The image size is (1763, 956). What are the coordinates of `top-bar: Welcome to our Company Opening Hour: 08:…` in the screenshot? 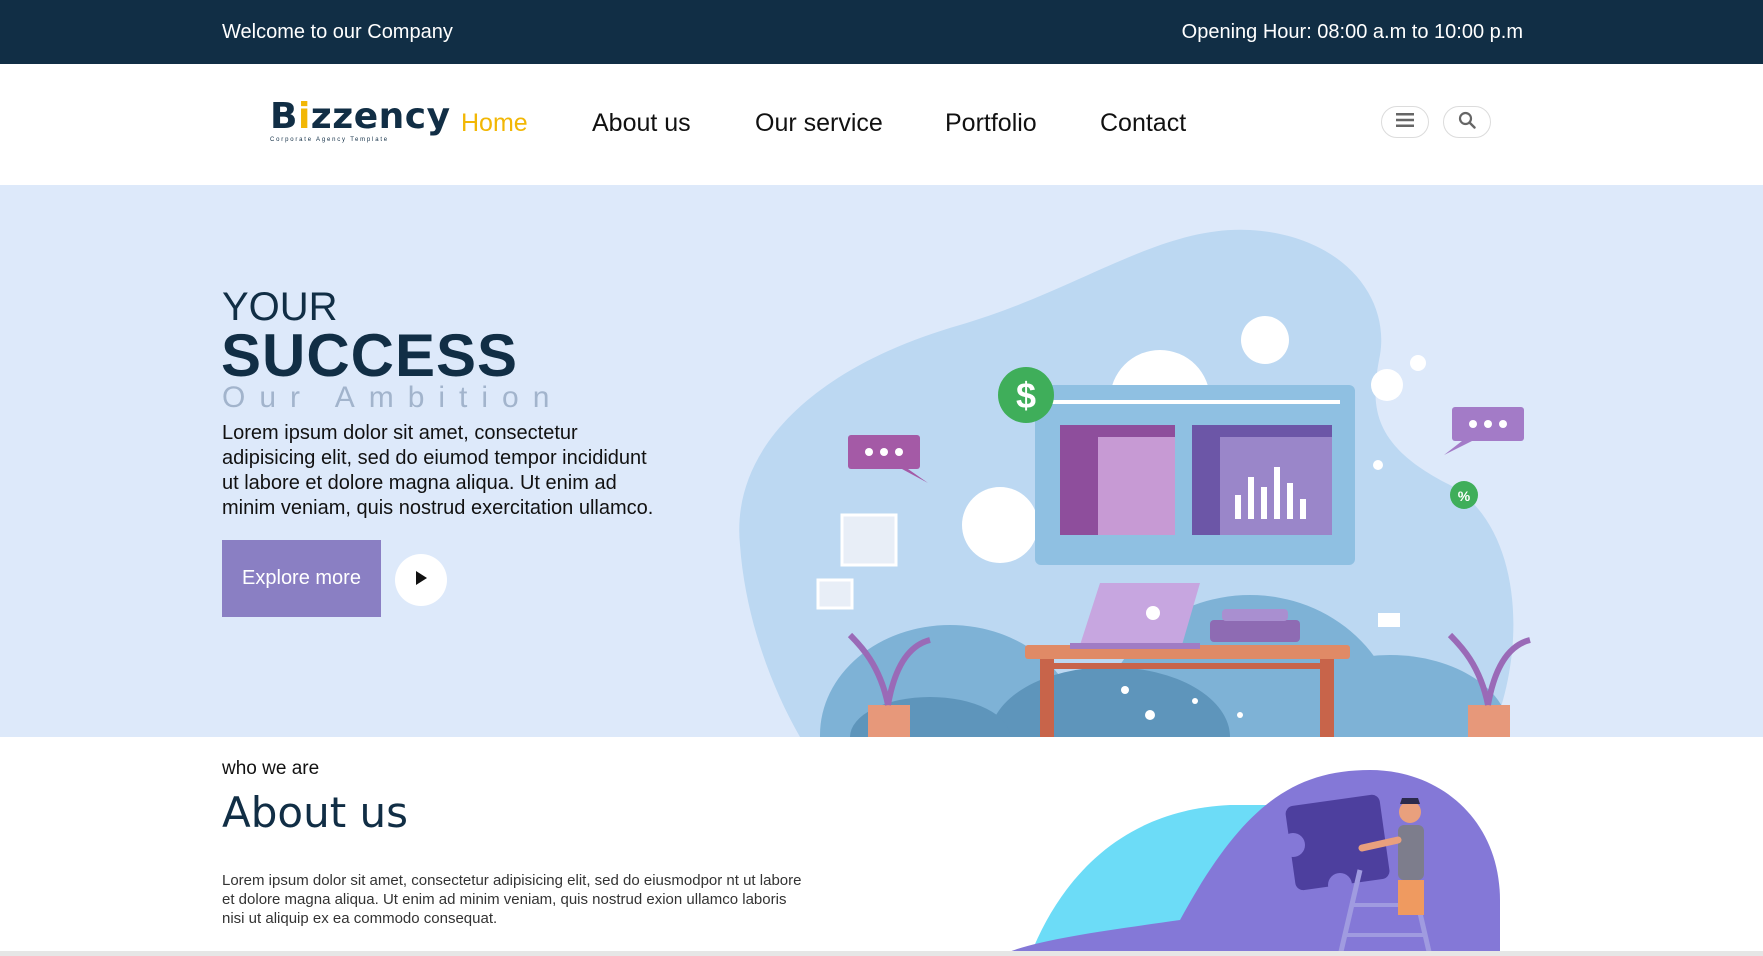 It's located at (881, 32).